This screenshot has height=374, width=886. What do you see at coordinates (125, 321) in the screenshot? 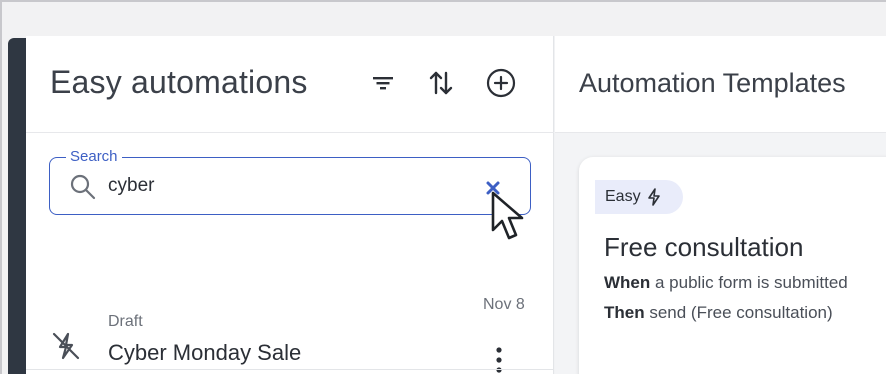
I see `item-status: Draft` at bounding box center [125, 321].